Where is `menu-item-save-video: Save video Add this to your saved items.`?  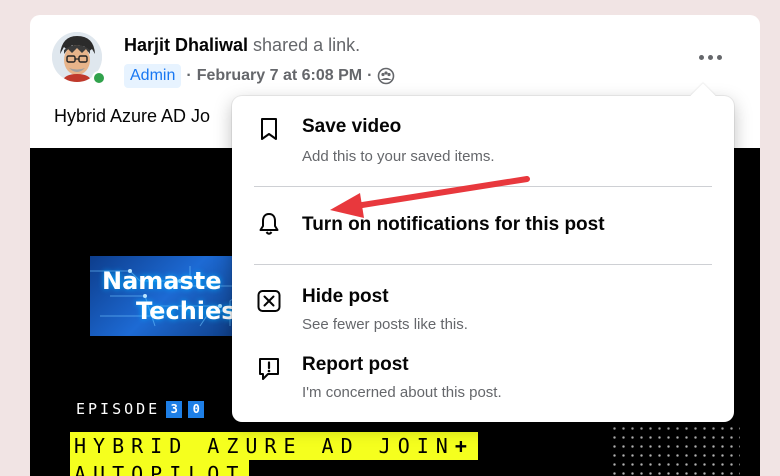 menu-item-save-video: Save video Add this to your saved items. is located at coordinates (483, 141).